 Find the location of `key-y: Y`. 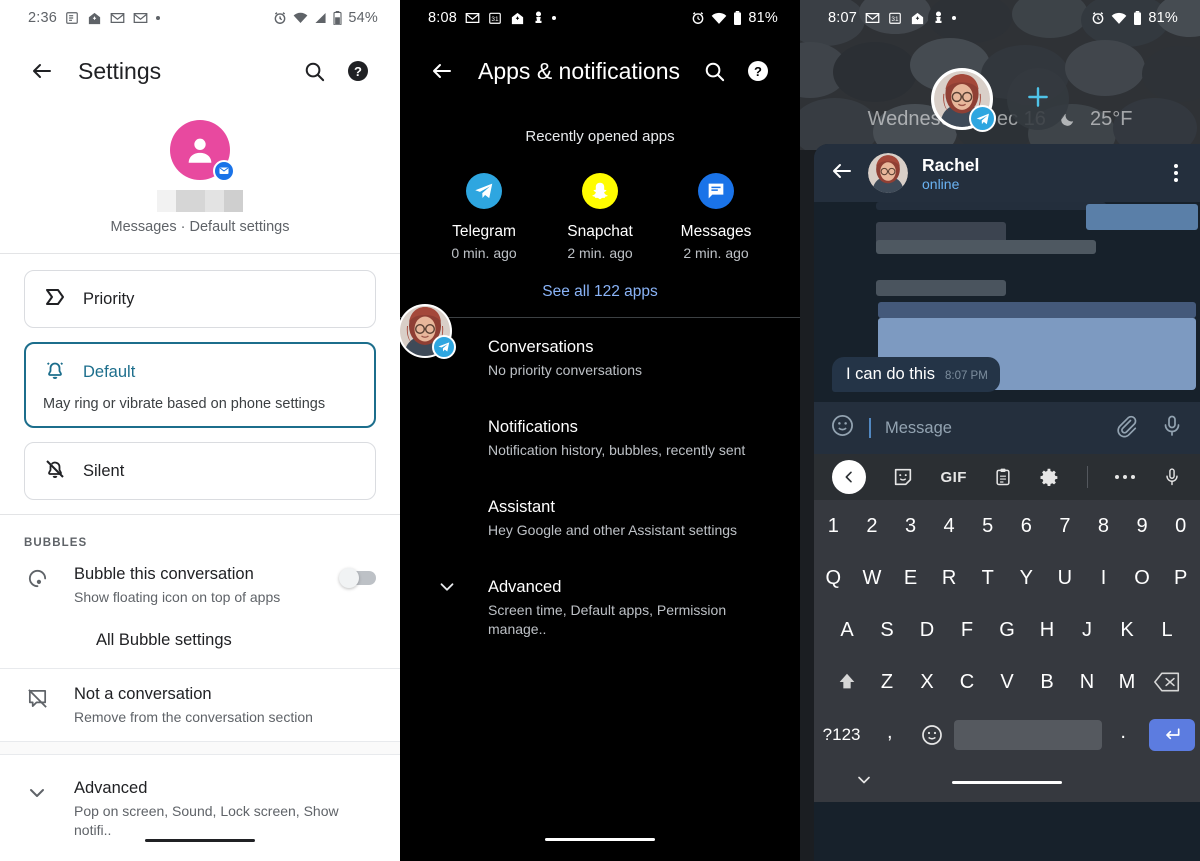

key-y: Y is located at coordinates (1026, 578).